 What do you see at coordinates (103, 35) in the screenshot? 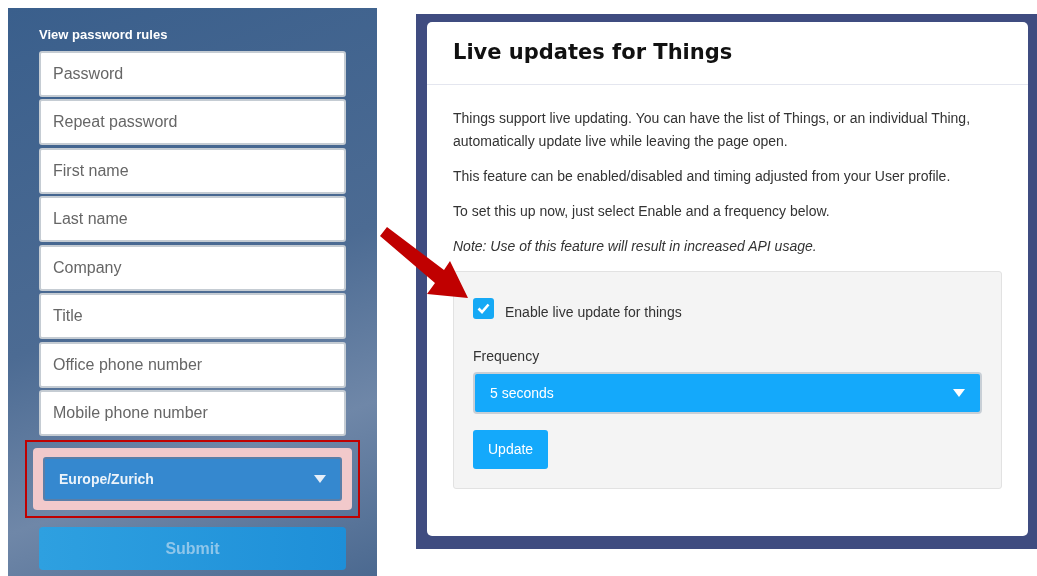
I see `password-rules-link: View password rules` at bounding box center [103, 35].